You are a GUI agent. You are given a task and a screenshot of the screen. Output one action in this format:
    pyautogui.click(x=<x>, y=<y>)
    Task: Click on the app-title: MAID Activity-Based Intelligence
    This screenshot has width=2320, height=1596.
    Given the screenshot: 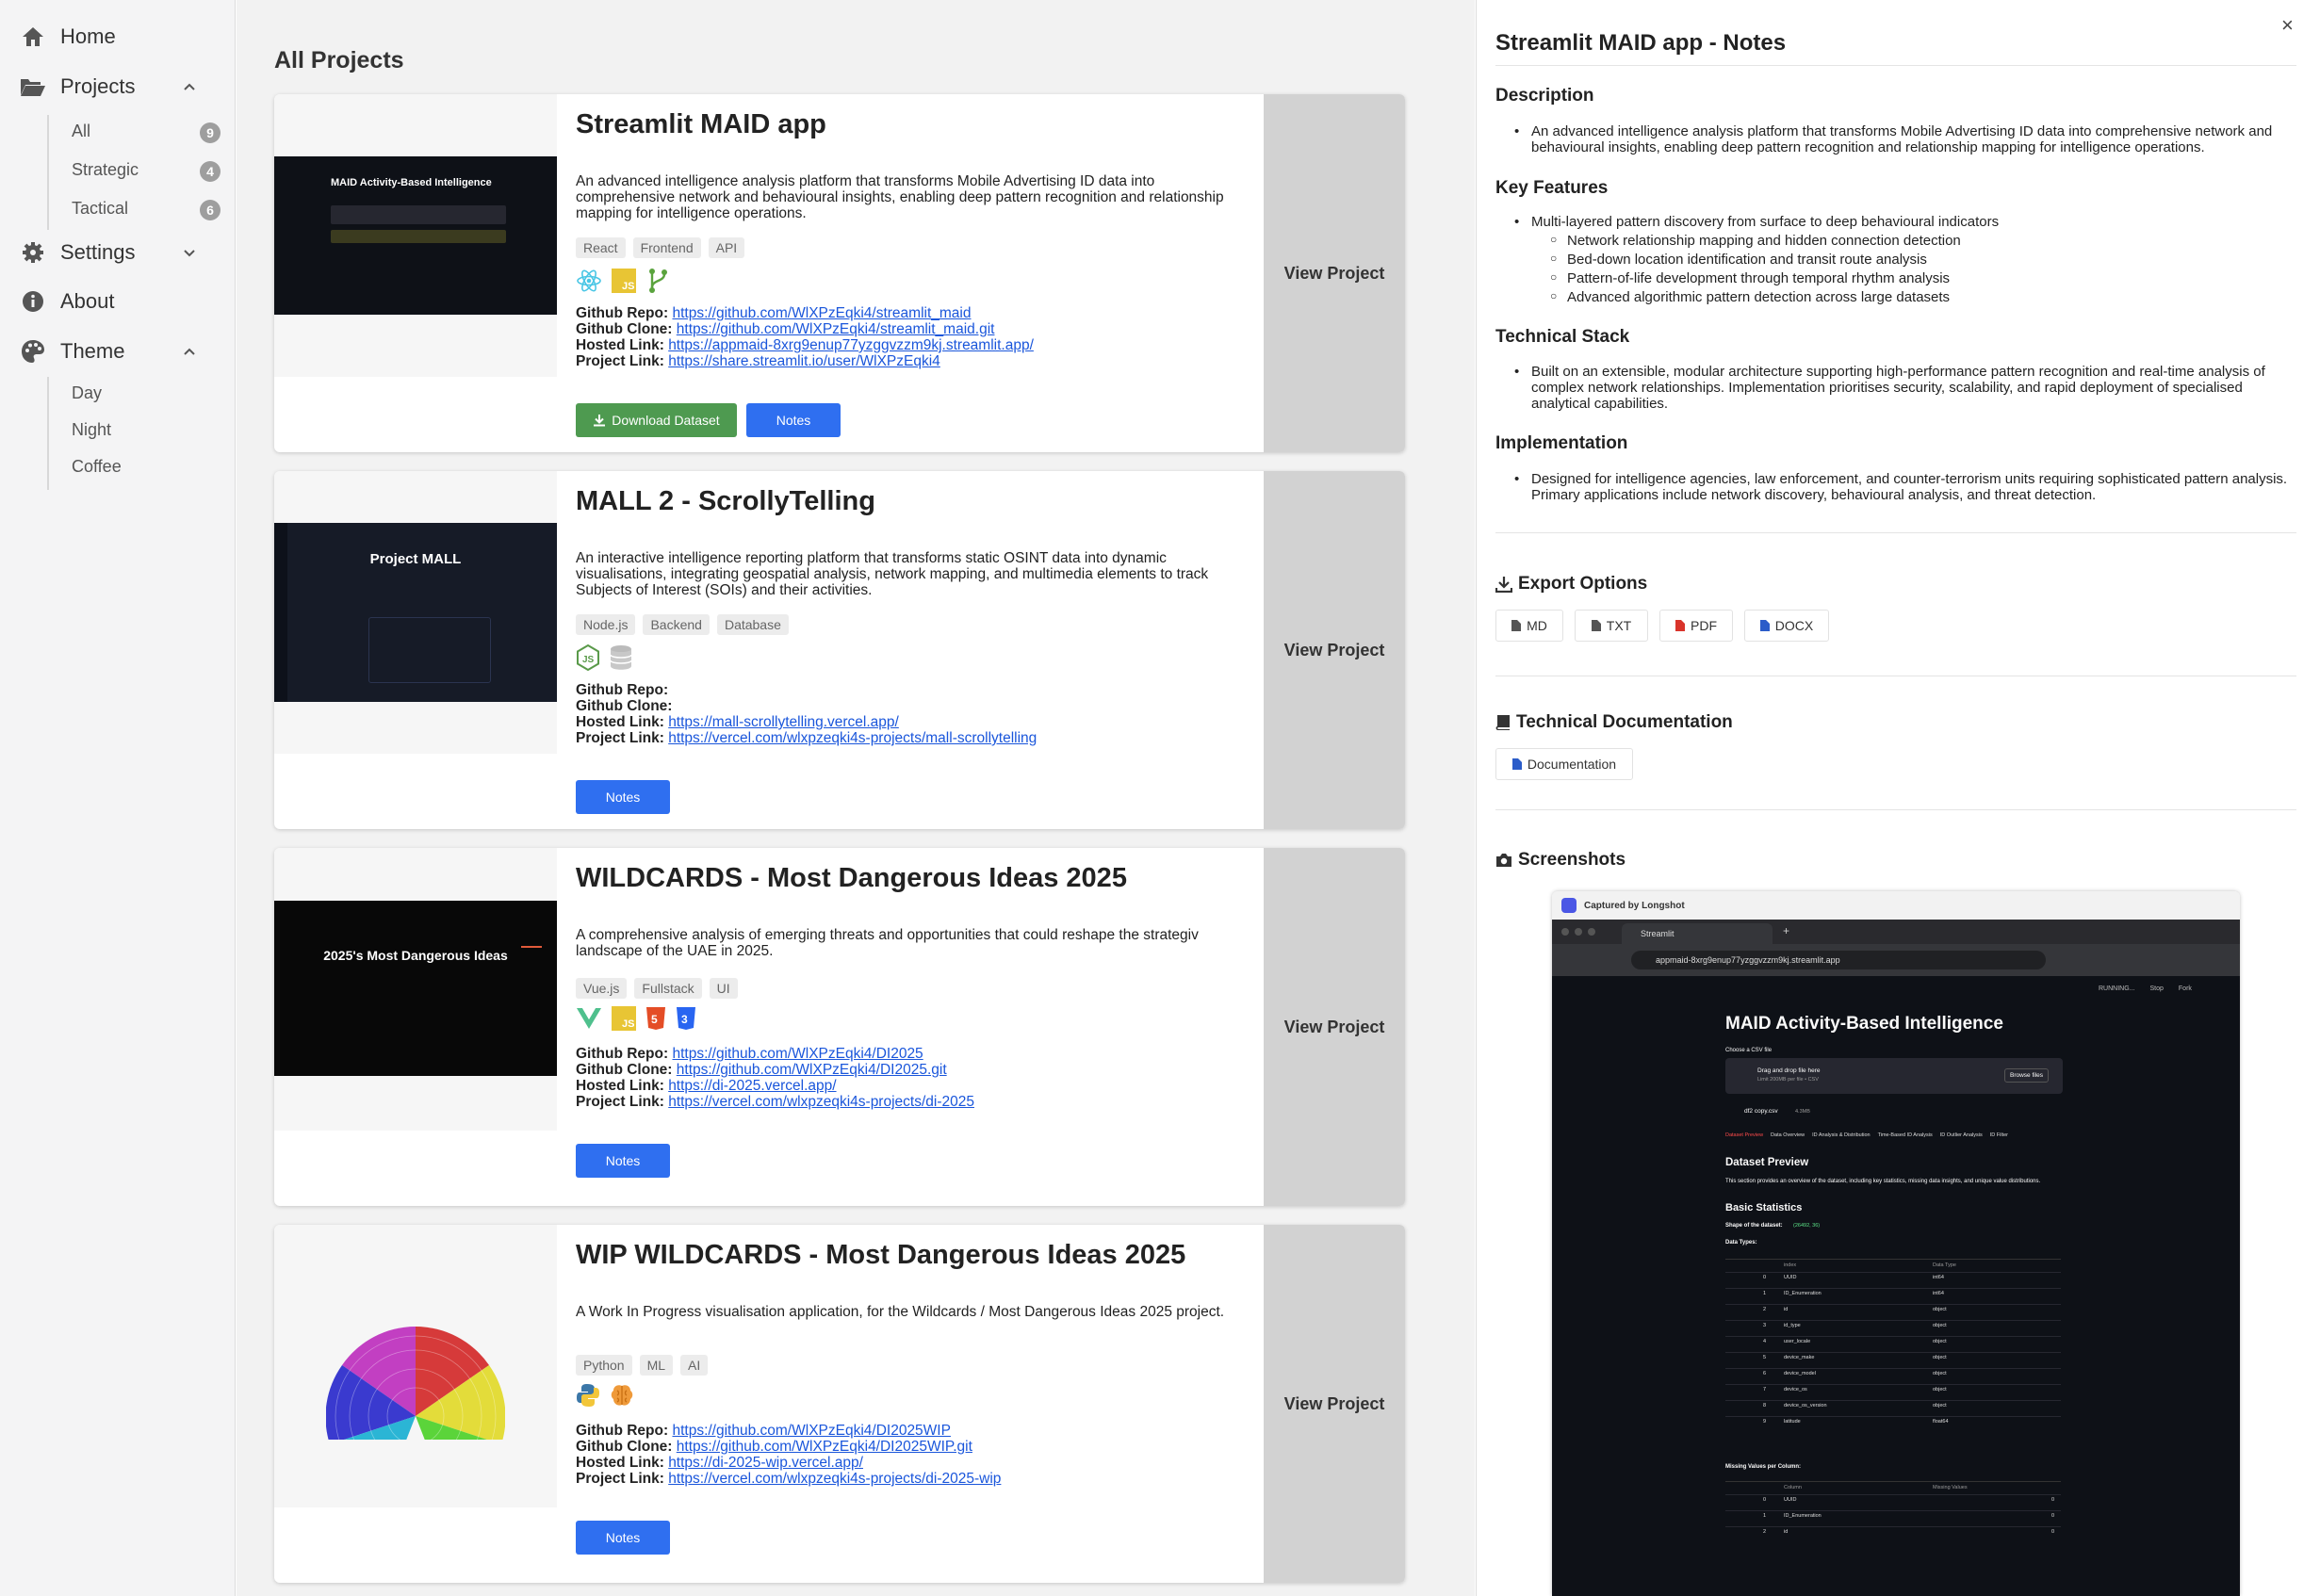 What is the action you would take?
    pyautogui.click(x=1864, y=1024)
    